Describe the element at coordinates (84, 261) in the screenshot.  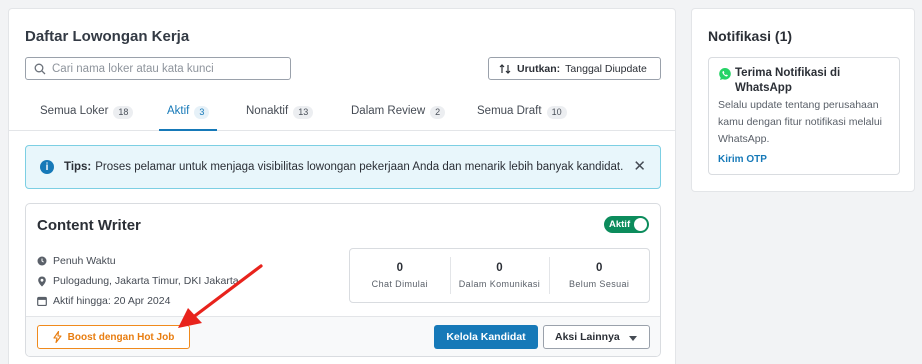
I see `employment-type-text: Penuh Waktu` at that location.